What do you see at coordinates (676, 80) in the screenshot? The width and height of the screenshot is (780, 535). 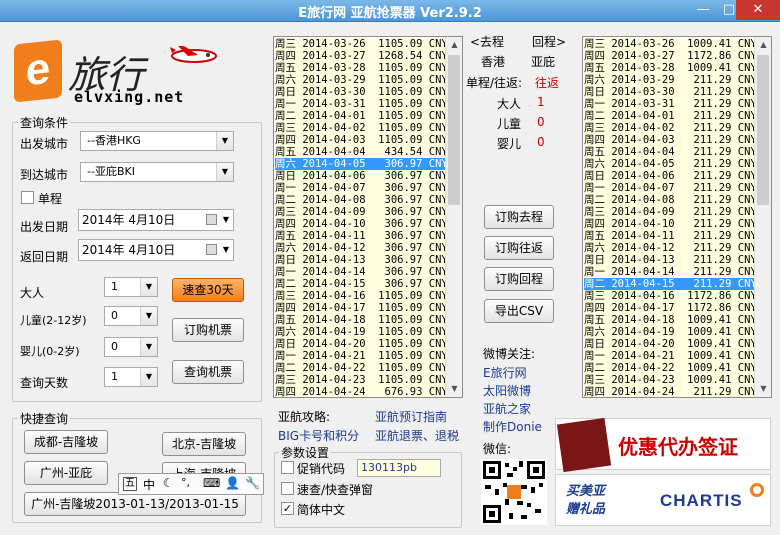 I see `inbound-fare-row: 周六 2014-03-29 211.29 CNY *` at bounding box center [676, 80].